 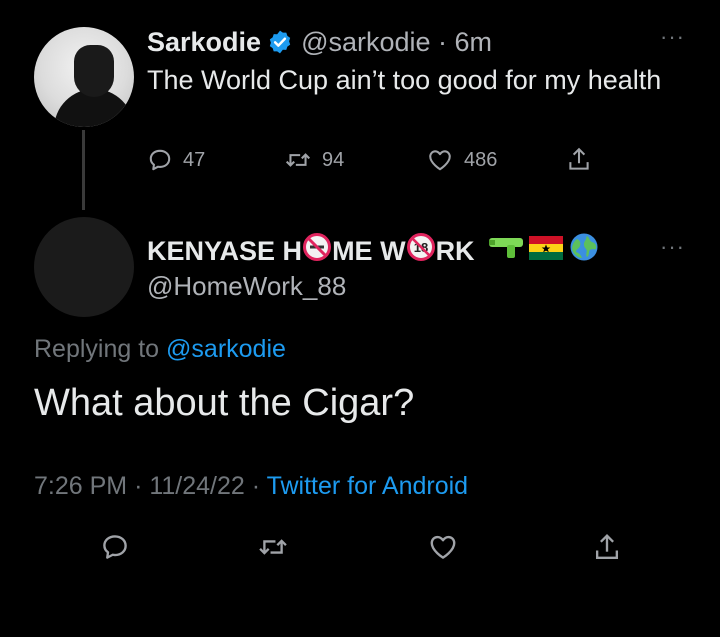 I want to click on sarkodie-avatar, so click(x=84, y=77).